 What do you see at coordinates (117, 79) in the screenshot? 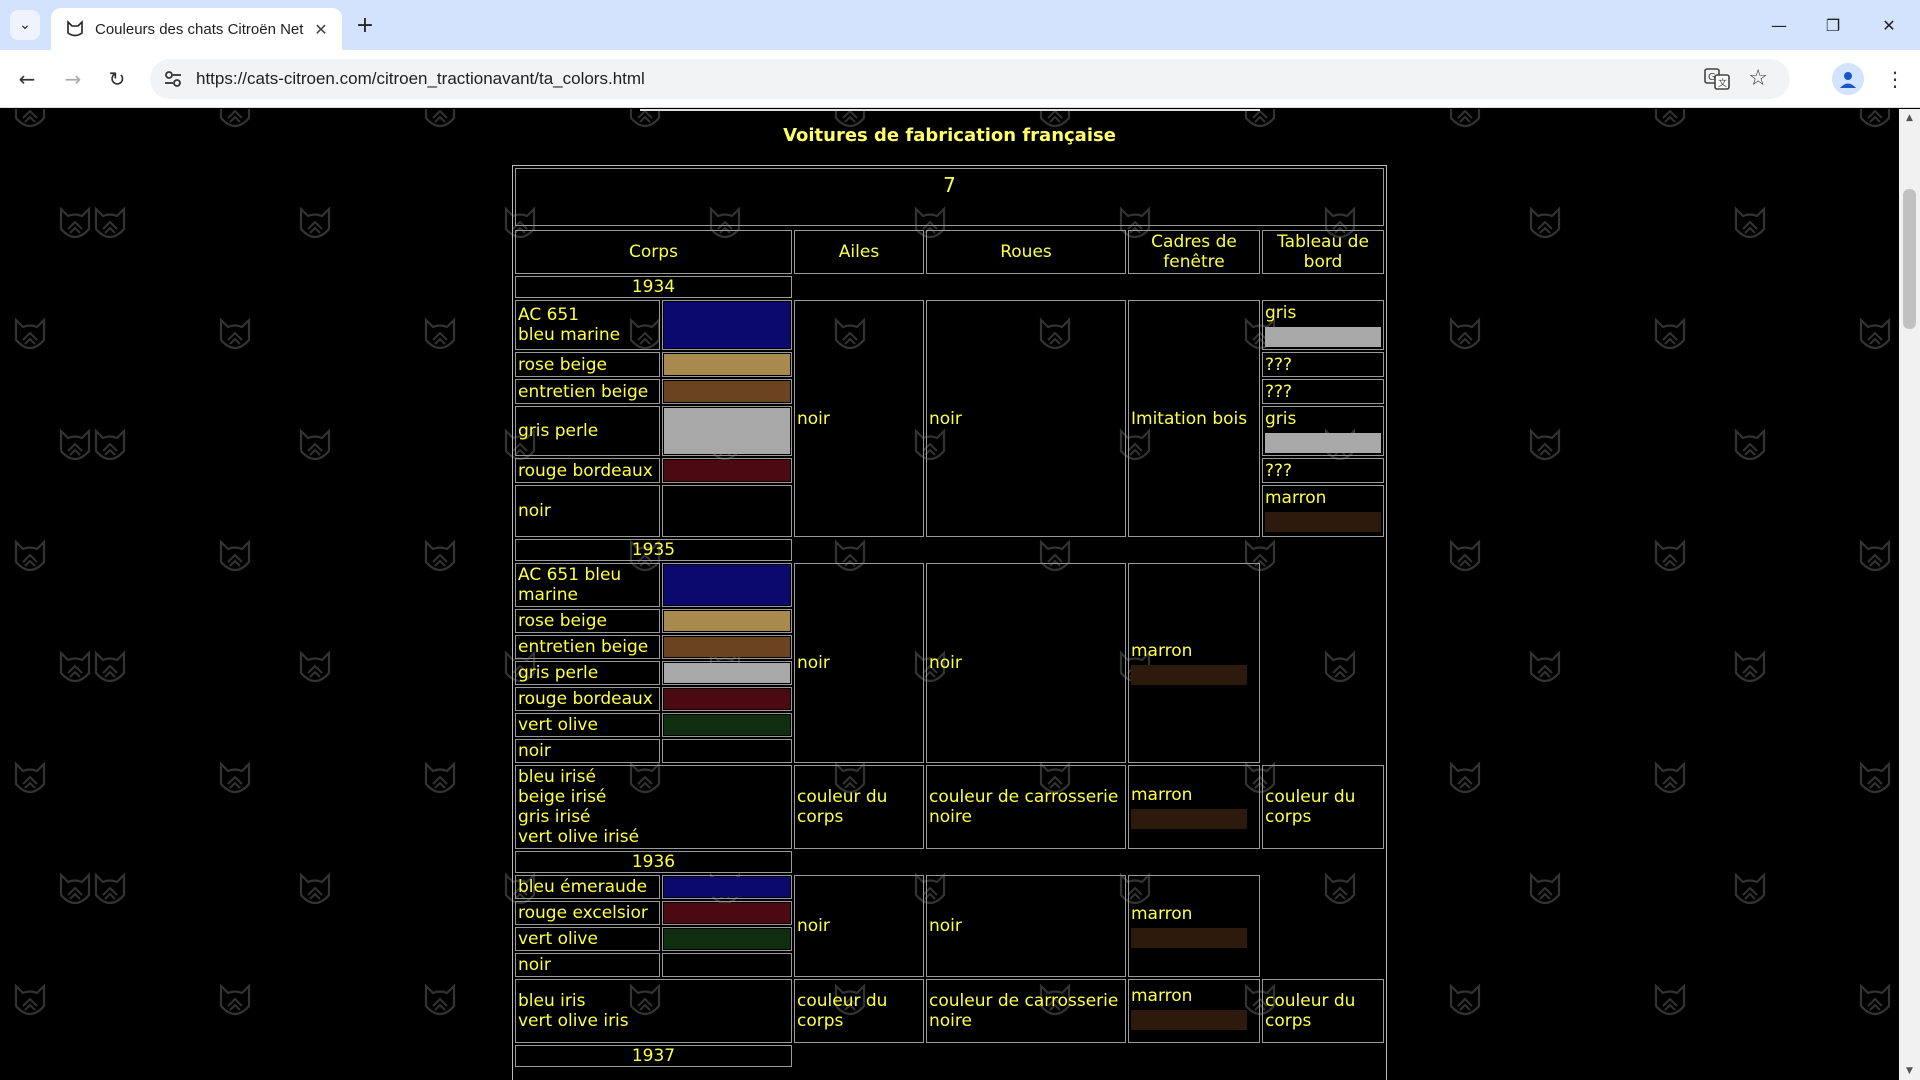
I see `reload-button: ↻` at bounding box center [117, 79].